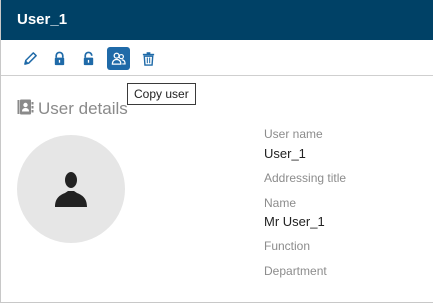 The image size is (433, 303). I want to click on user-name-label: User name, so click(293, 134).